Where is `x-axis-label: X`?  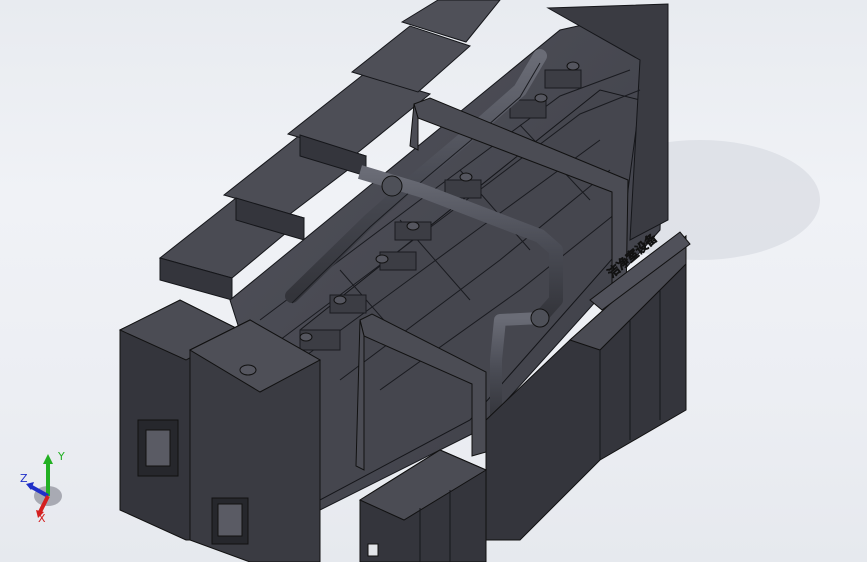
x-axis-label: X is located at coordinates (42, 518).